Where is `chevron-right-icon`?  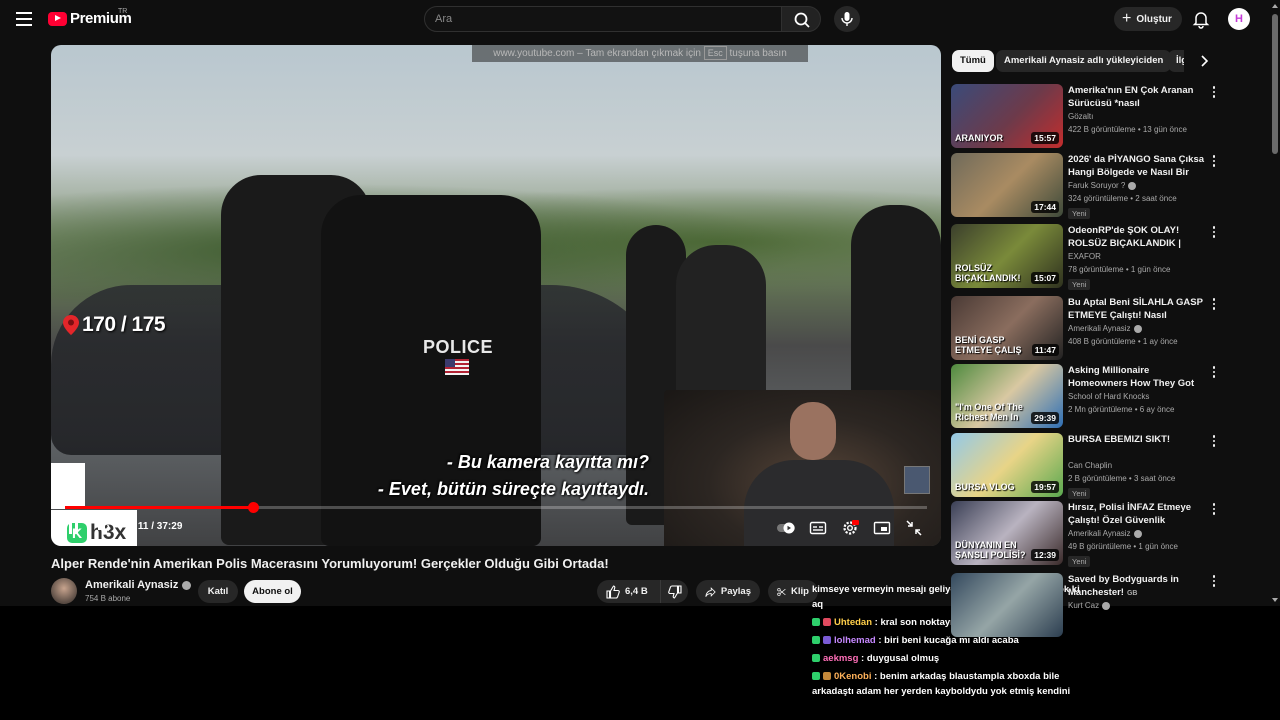 chevron-right-icon is located at coordinates (1204, 61).